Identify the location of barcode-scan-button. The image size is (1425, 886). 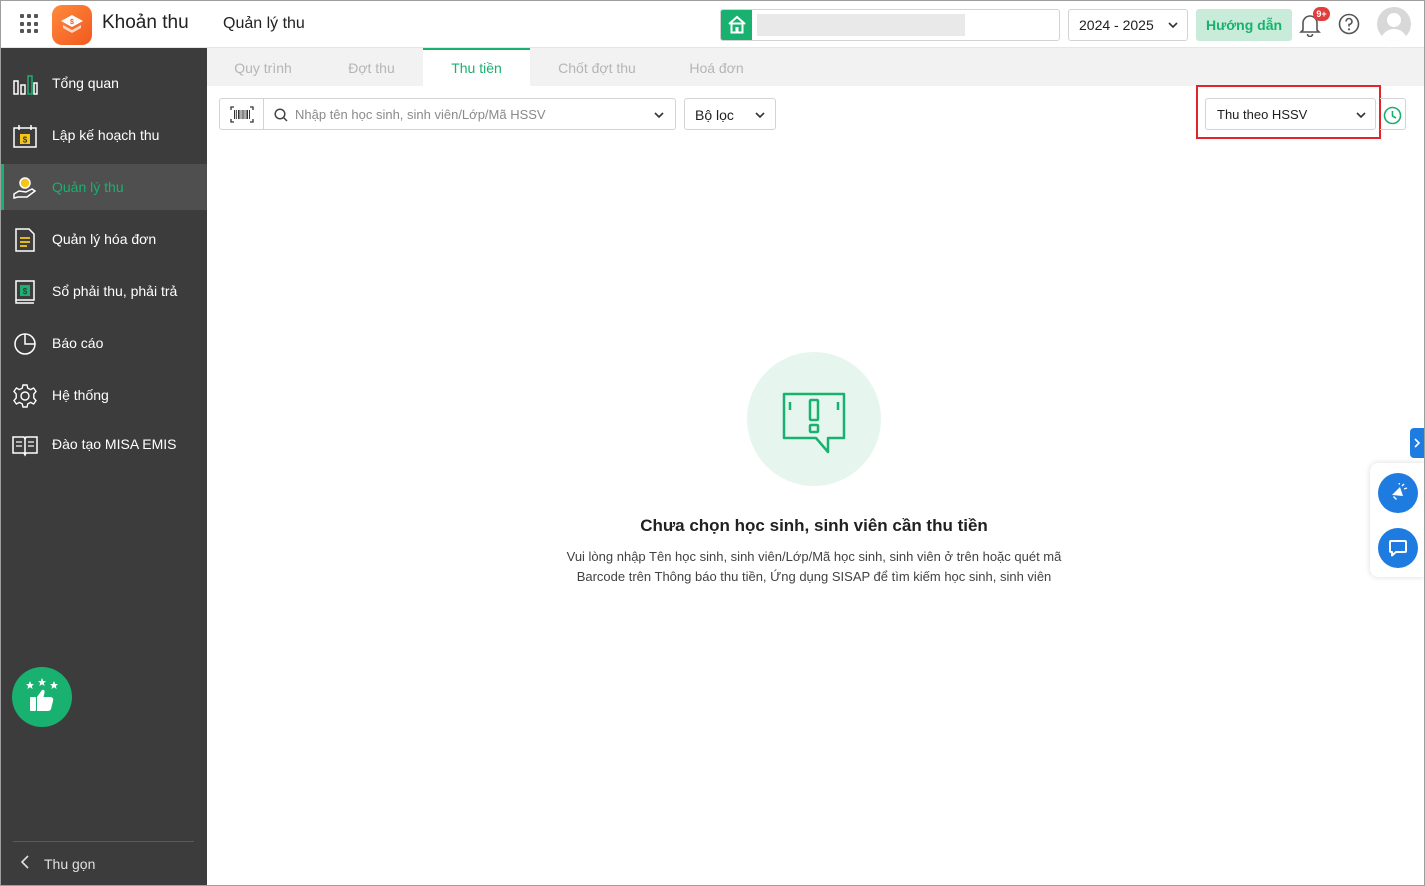
(241, 114).